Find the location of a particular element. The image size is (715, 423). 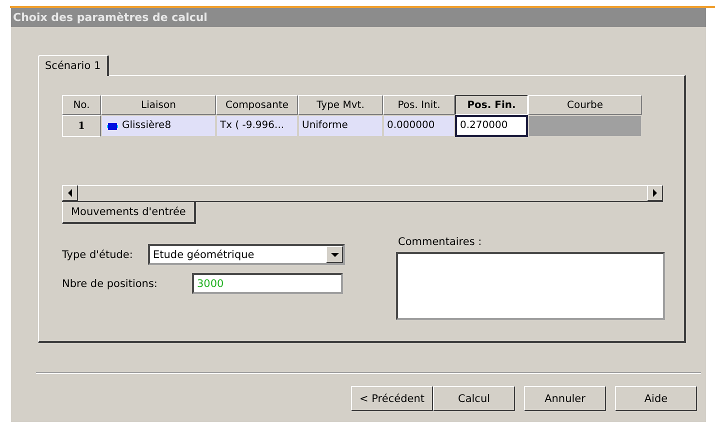

dialog-button: < Précédent is located at coordinates (392, 398).